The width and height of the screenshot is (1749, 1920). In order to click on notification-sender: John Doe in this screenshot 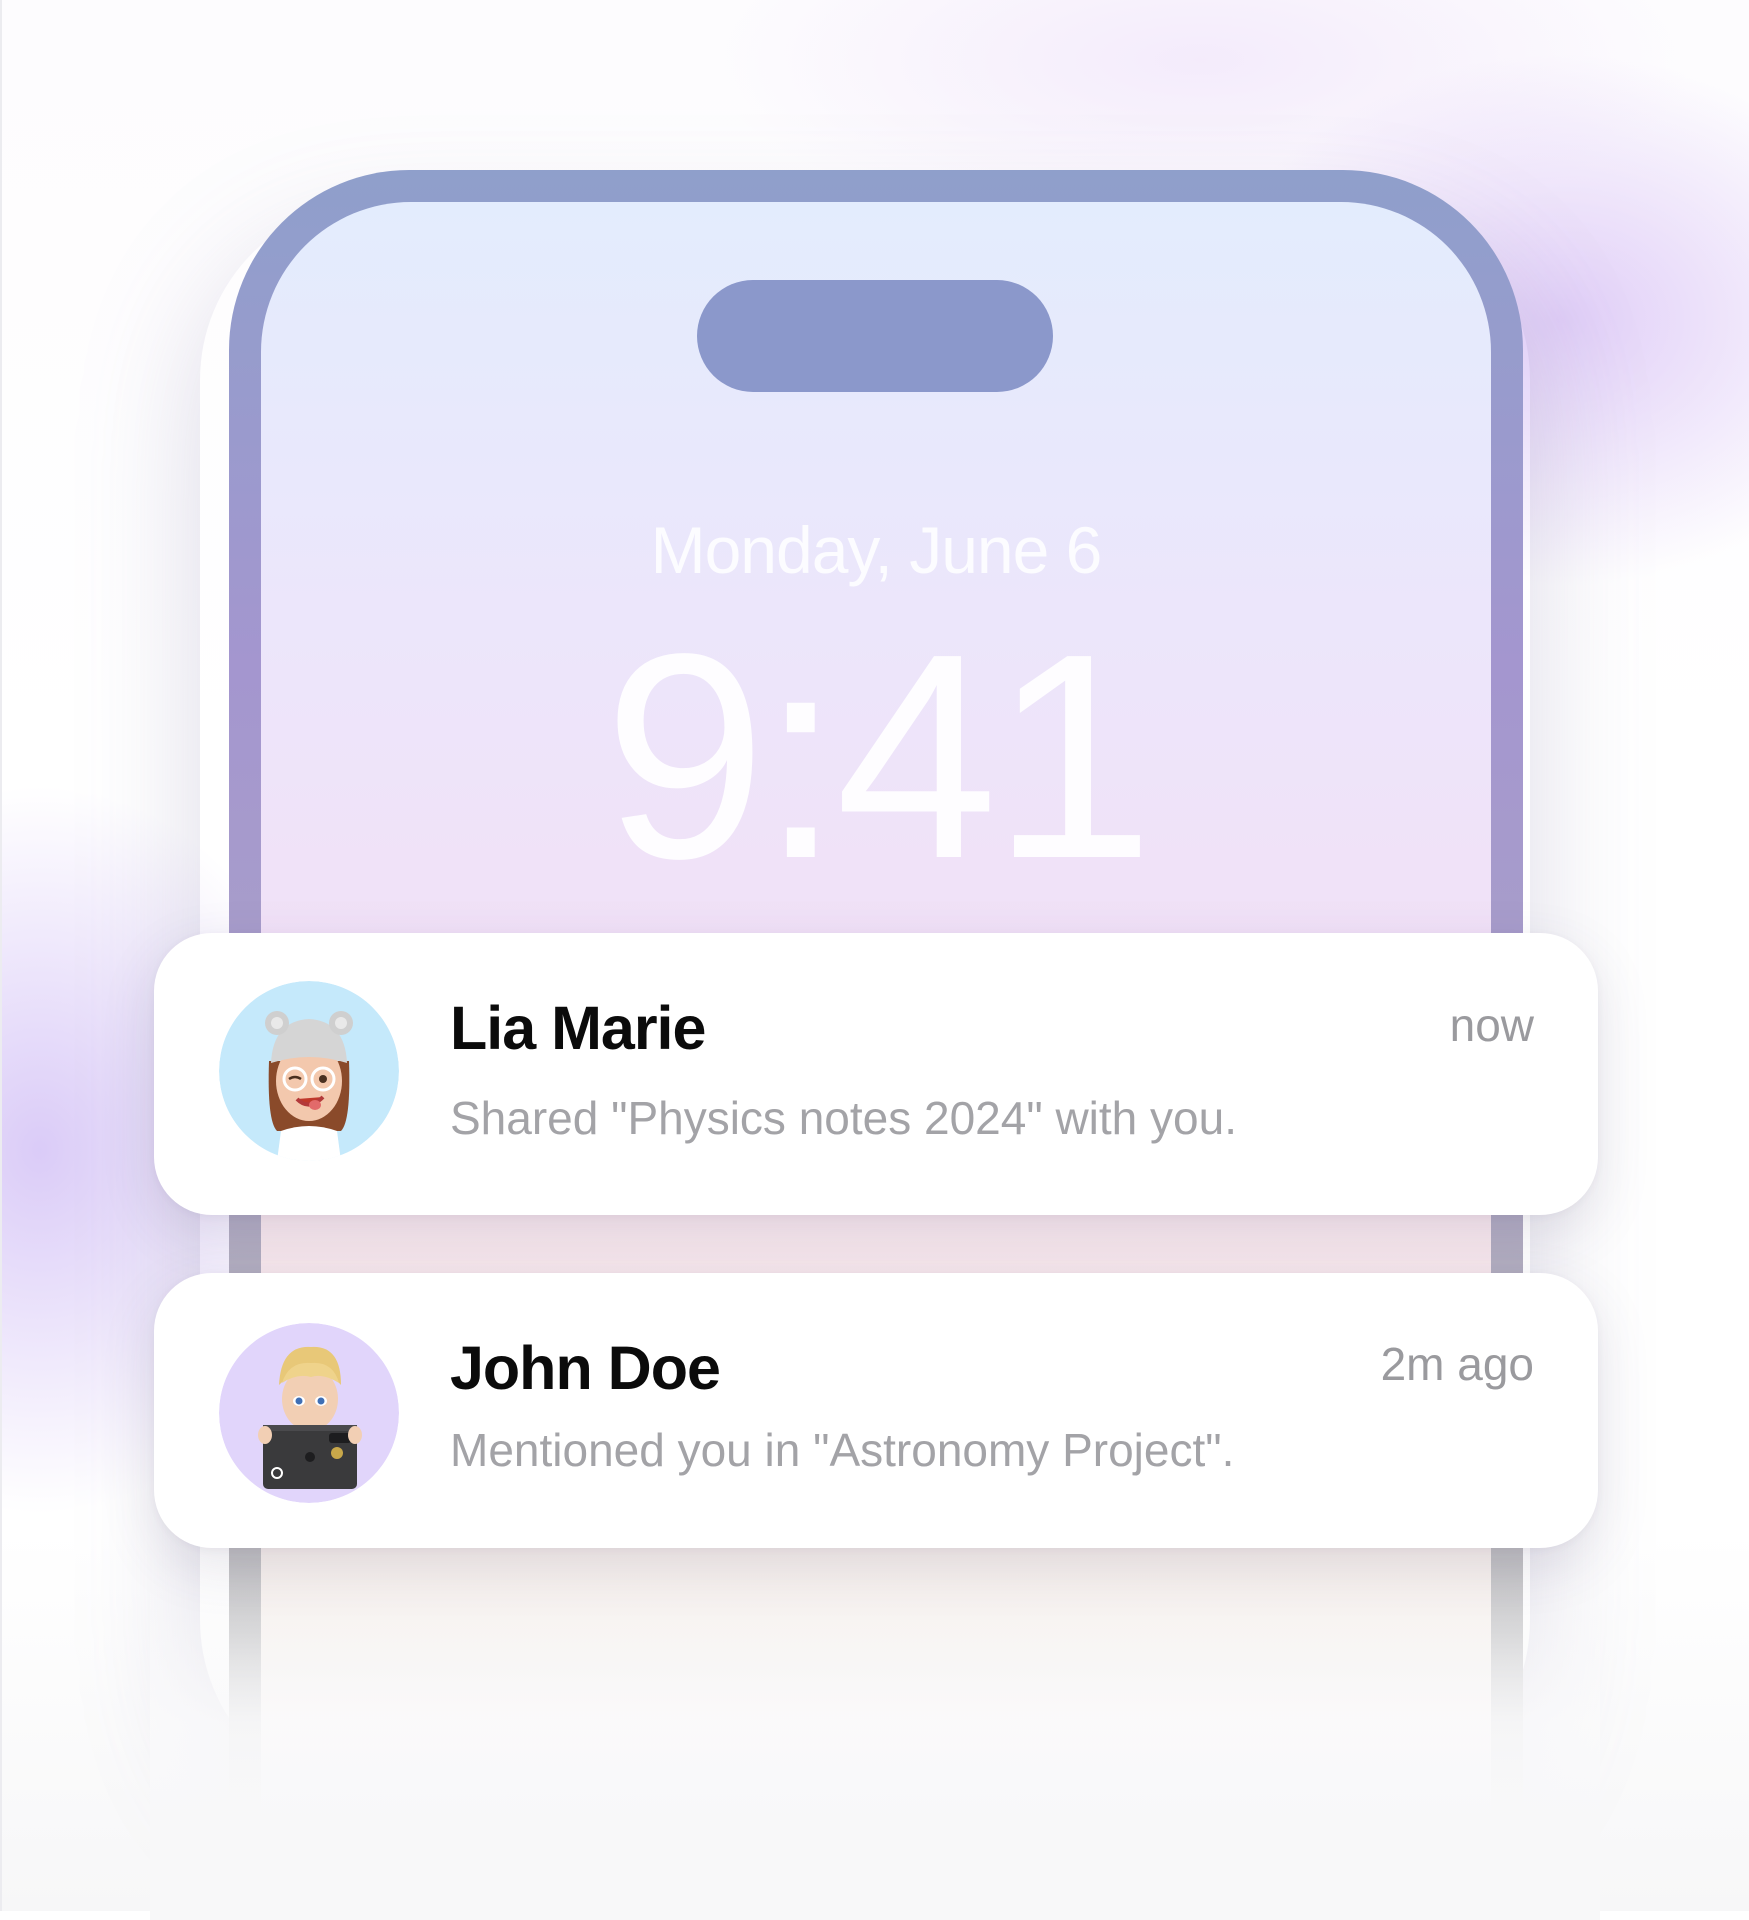, I will do `click(585, 1368)`.